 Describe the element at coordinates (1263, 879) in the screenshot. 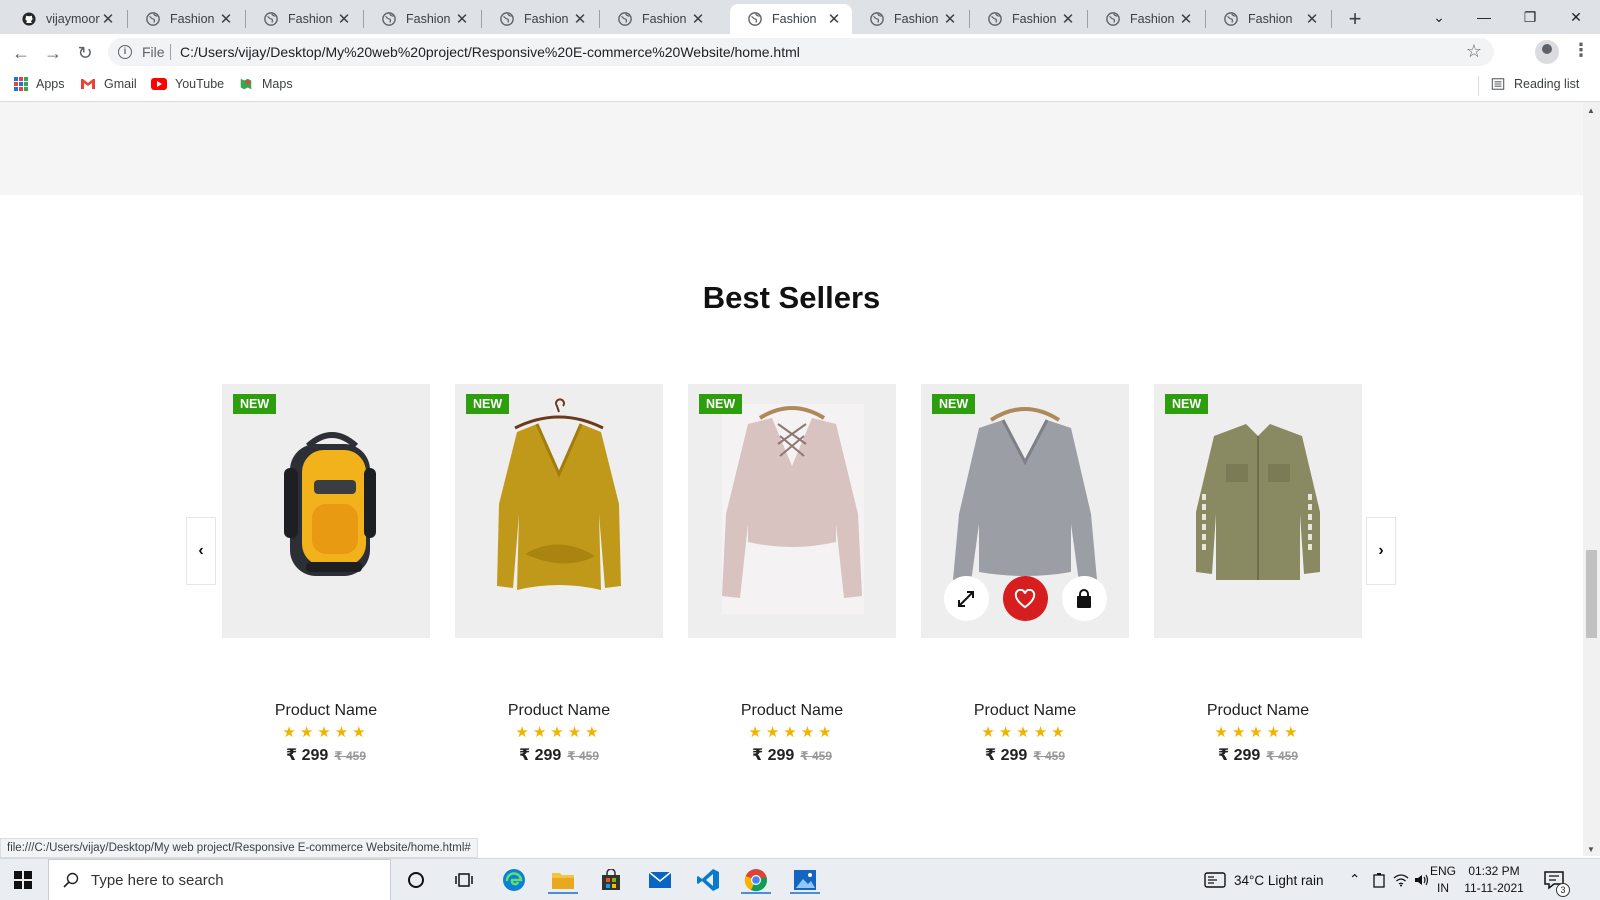

I see `weather-widget: 34°C Light rain` at that location.